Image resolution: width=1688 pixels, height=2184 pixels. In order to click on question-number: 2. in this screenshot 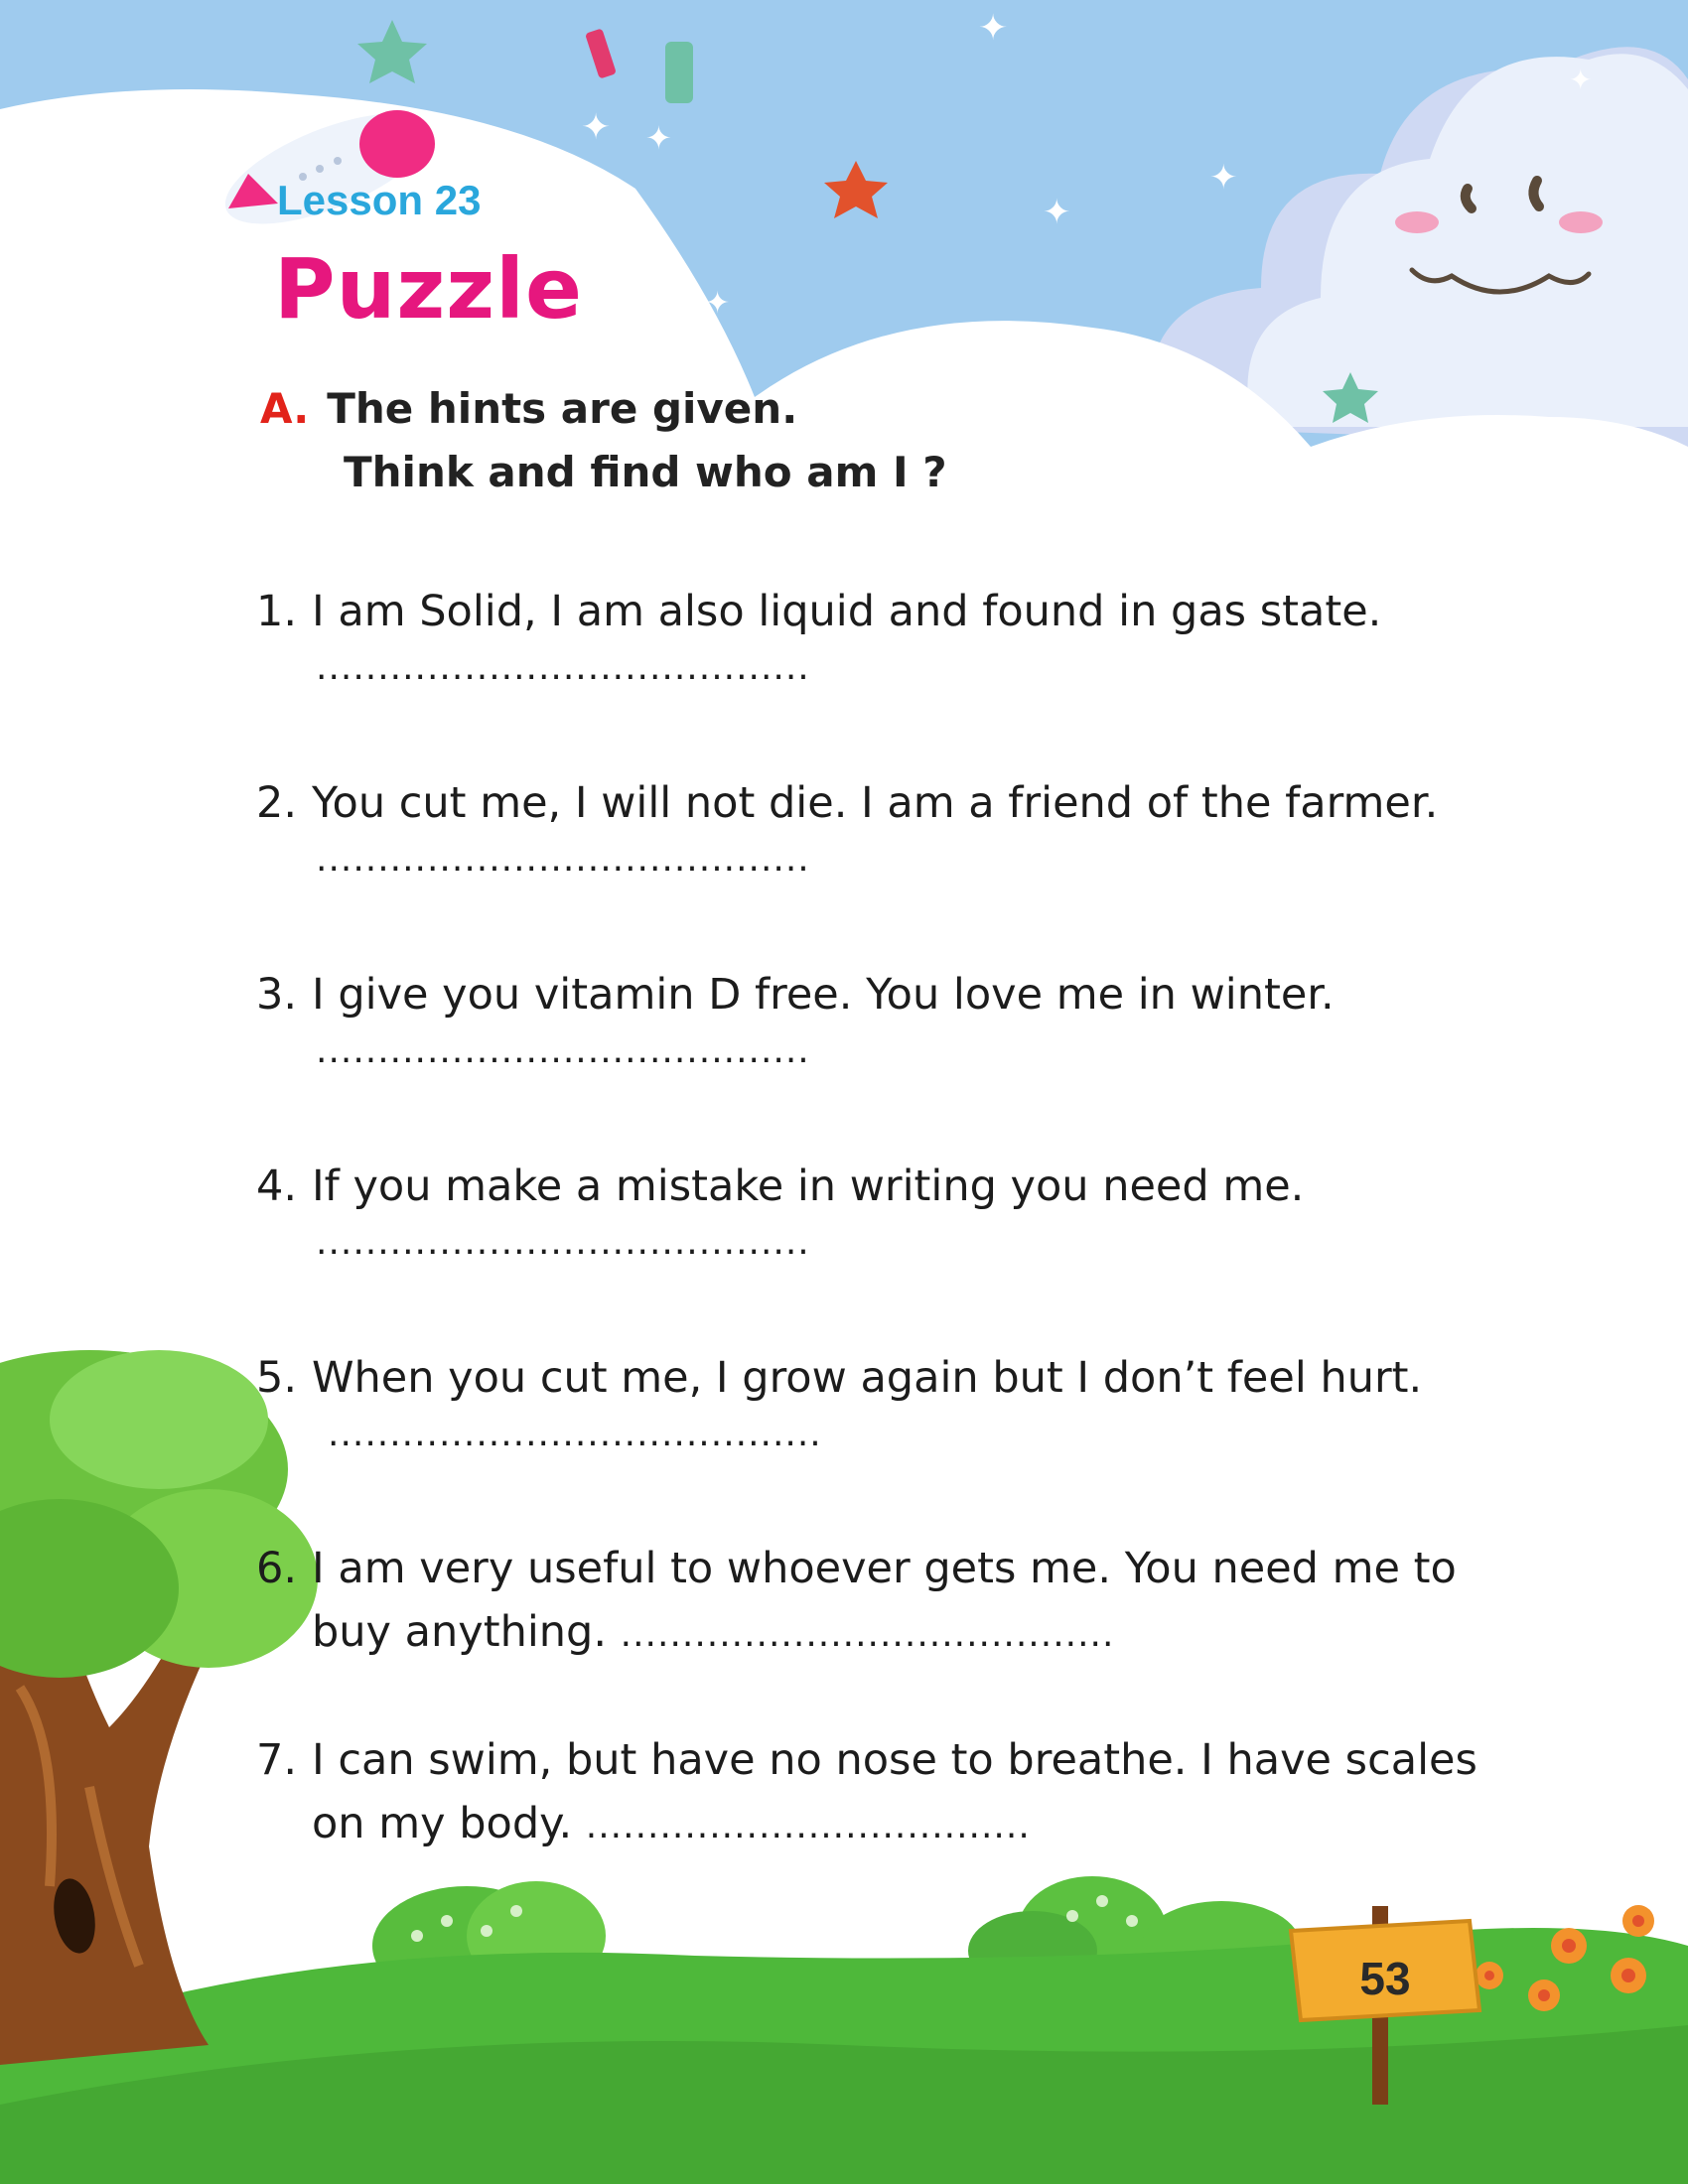, I will do `click(277, 803)`.